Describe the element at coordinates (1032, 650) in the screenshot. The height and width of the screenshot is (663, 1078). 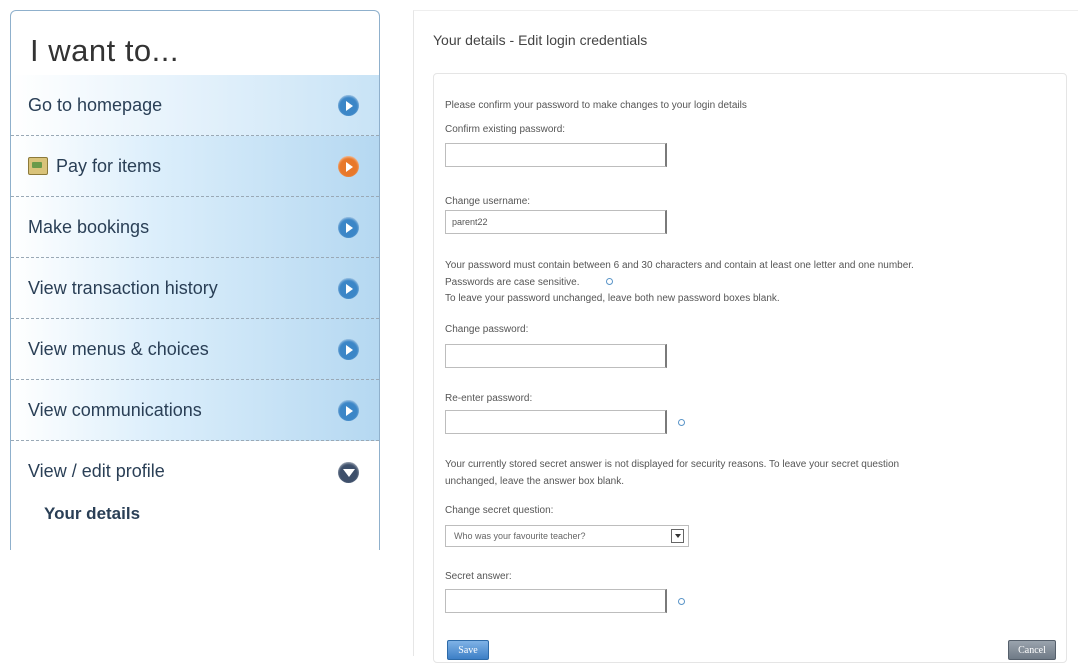
I see `cancel-button: Cancel` at that location.